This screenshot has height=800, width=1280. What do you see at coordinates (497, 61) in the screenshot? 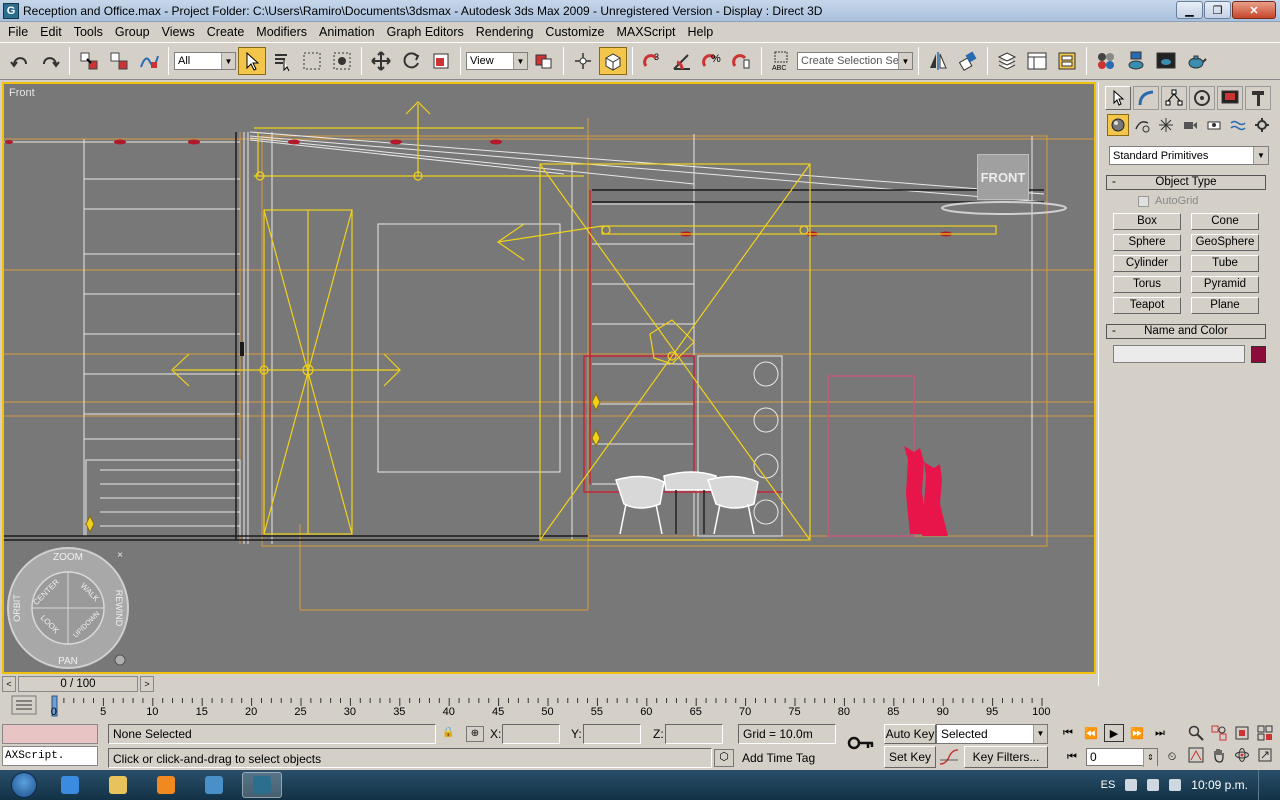
I see `reference-coordinate-dropdown: View ▼` at bounding box center [497, 61].